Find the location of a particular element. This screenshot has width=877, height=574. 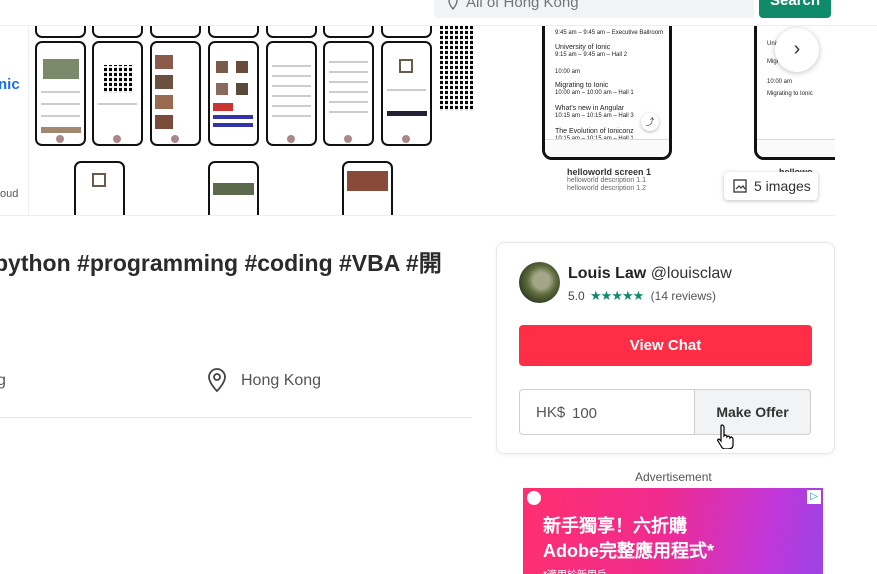

seller-rating: 5.0 ★★★★★ (14 reviews) is located at coordinates (642, 296).